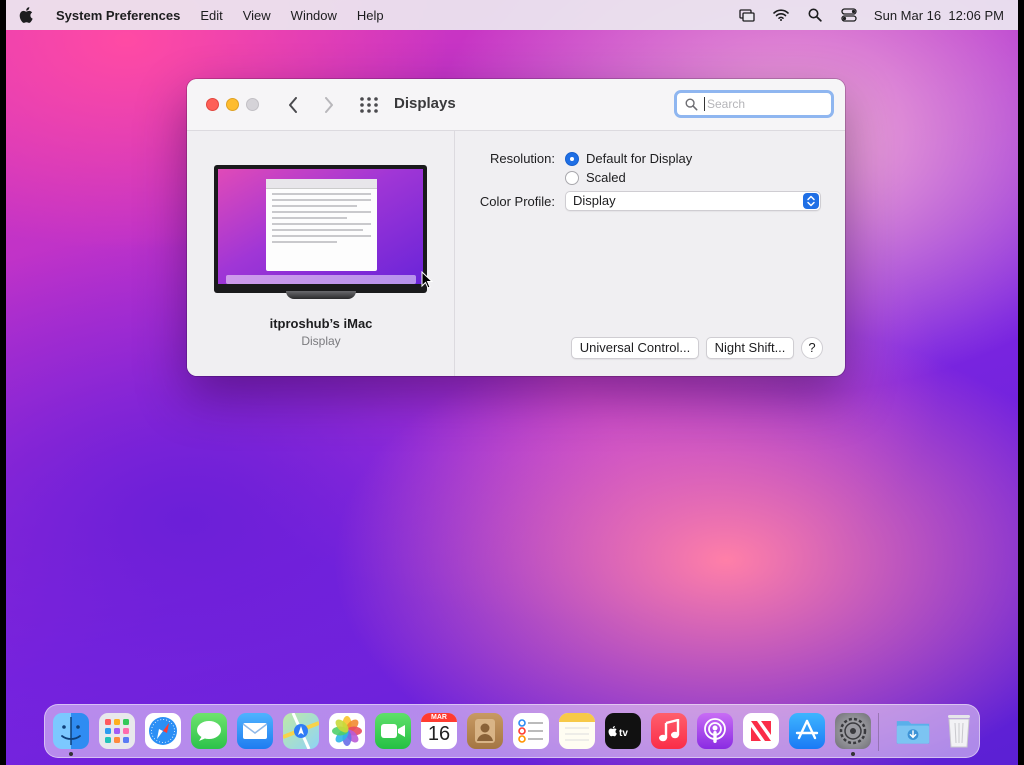 The image size is (1024, 765). I want to click on system-preferences-running-indicator, so click(853, 754).